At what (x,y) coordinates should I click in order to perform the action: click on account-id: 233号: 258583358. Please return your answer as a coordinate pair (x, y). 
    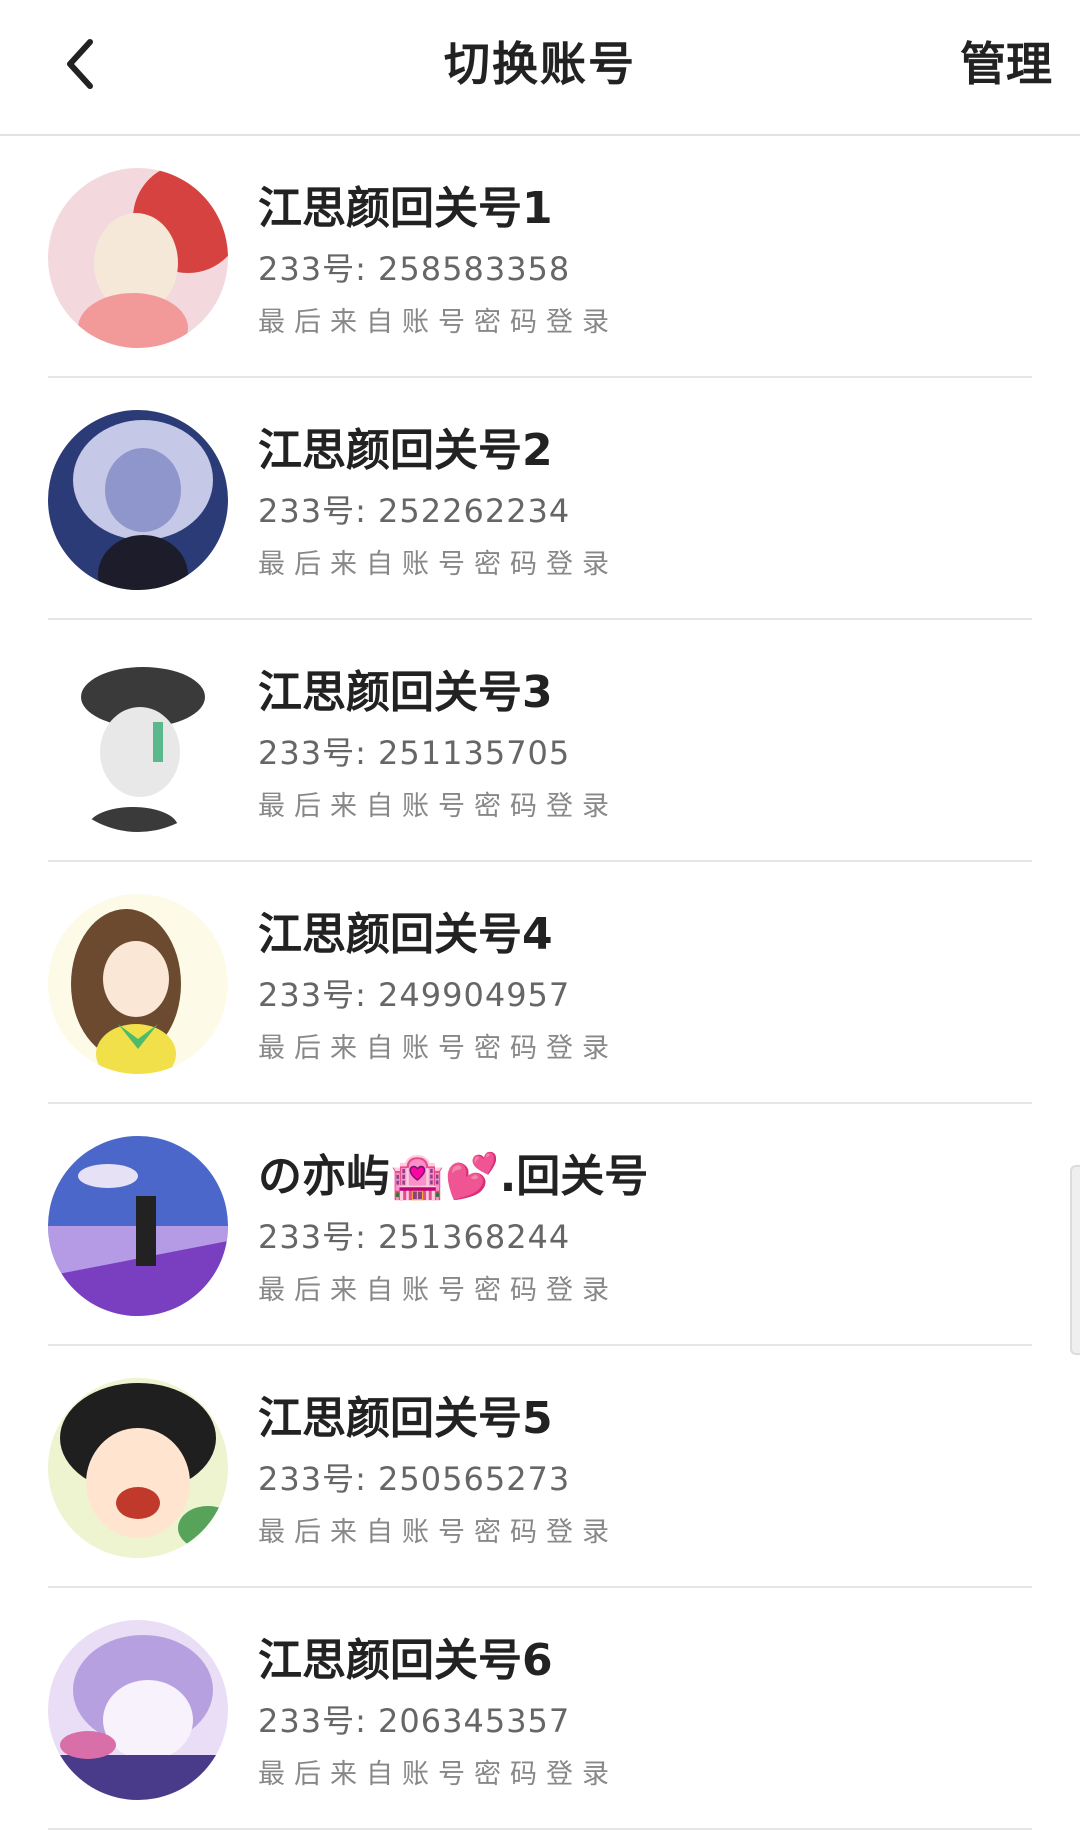
    Looking at the image, I should click on (414, 269).